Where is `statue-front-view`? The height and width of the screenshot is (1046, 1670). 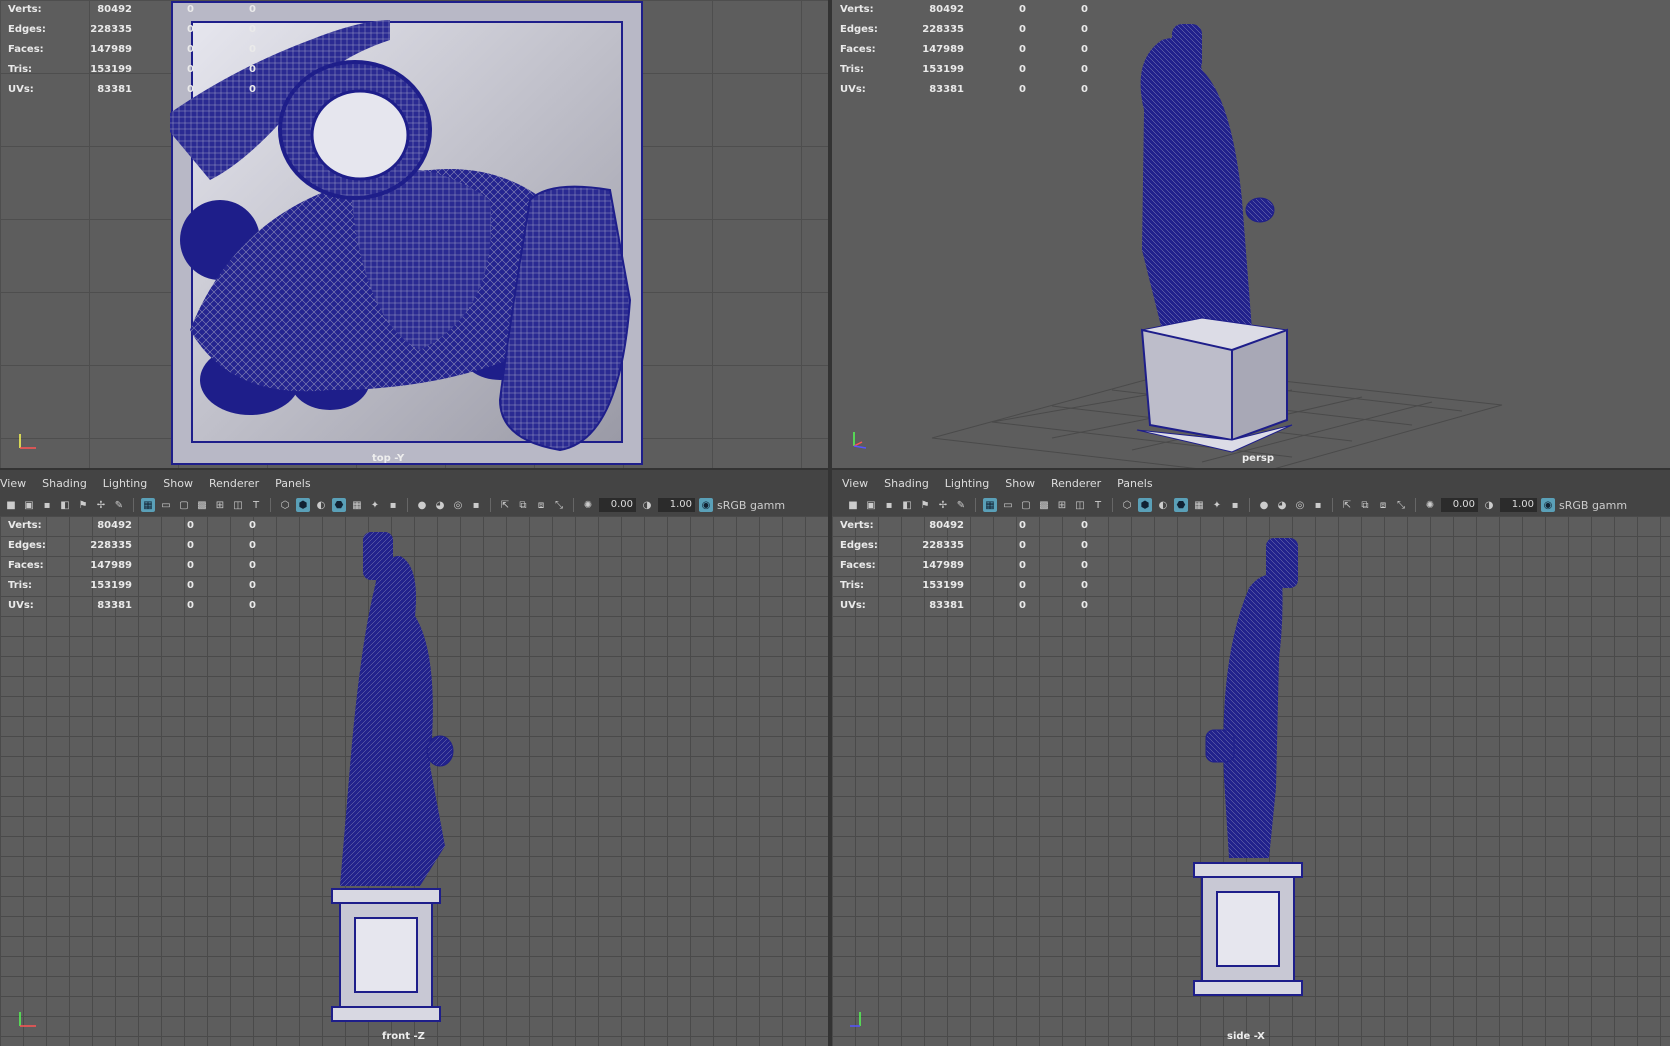
statue-front-view is located at coordinates (392, 777).